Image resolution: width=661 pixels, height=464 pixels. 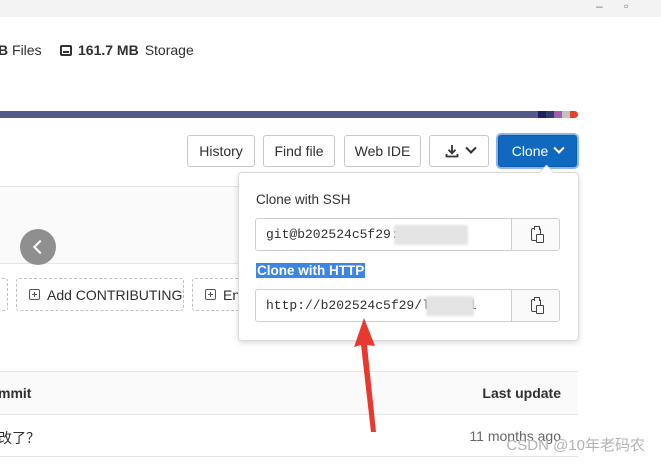 I want to click on red-arrow-icon, so click(x=365, y=375).